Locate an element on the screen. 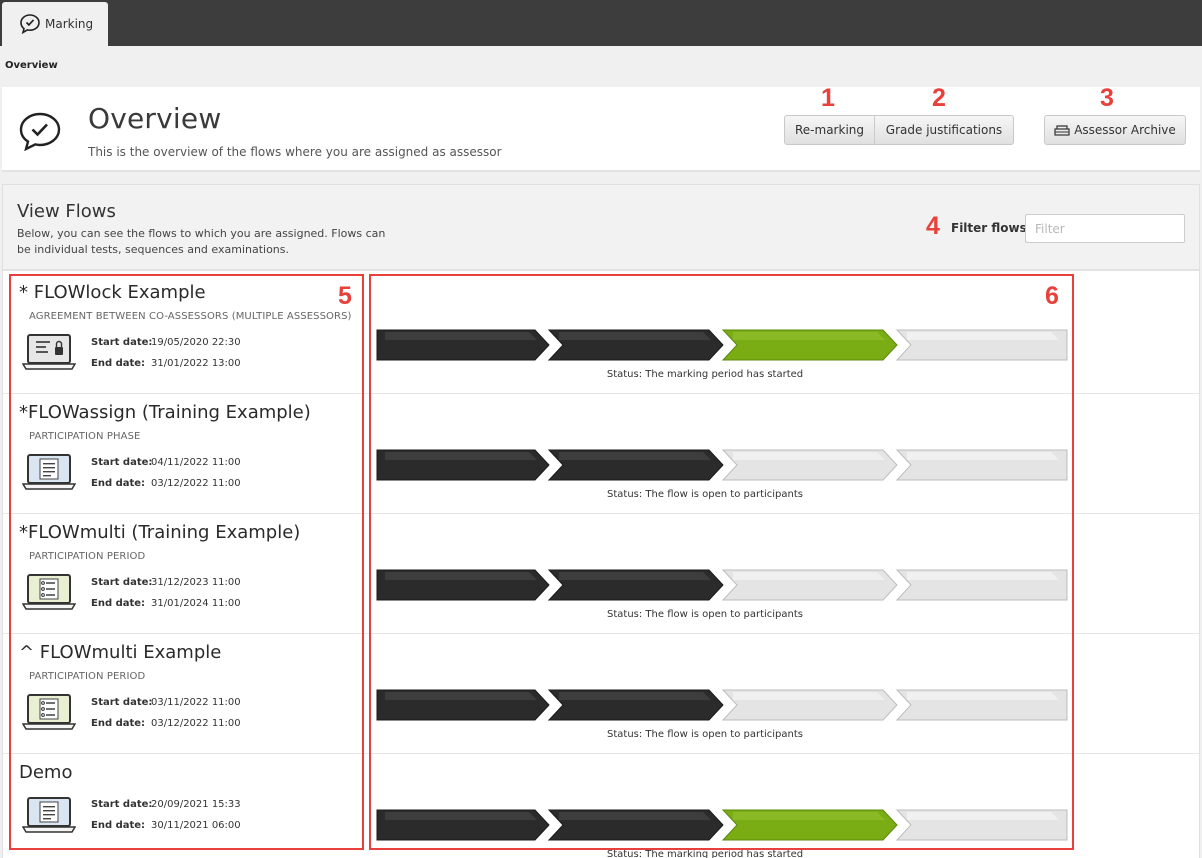 The width and height of the screenshot is (1202, 858). filter-label: Filter flows is located at coordinates (989, 228).